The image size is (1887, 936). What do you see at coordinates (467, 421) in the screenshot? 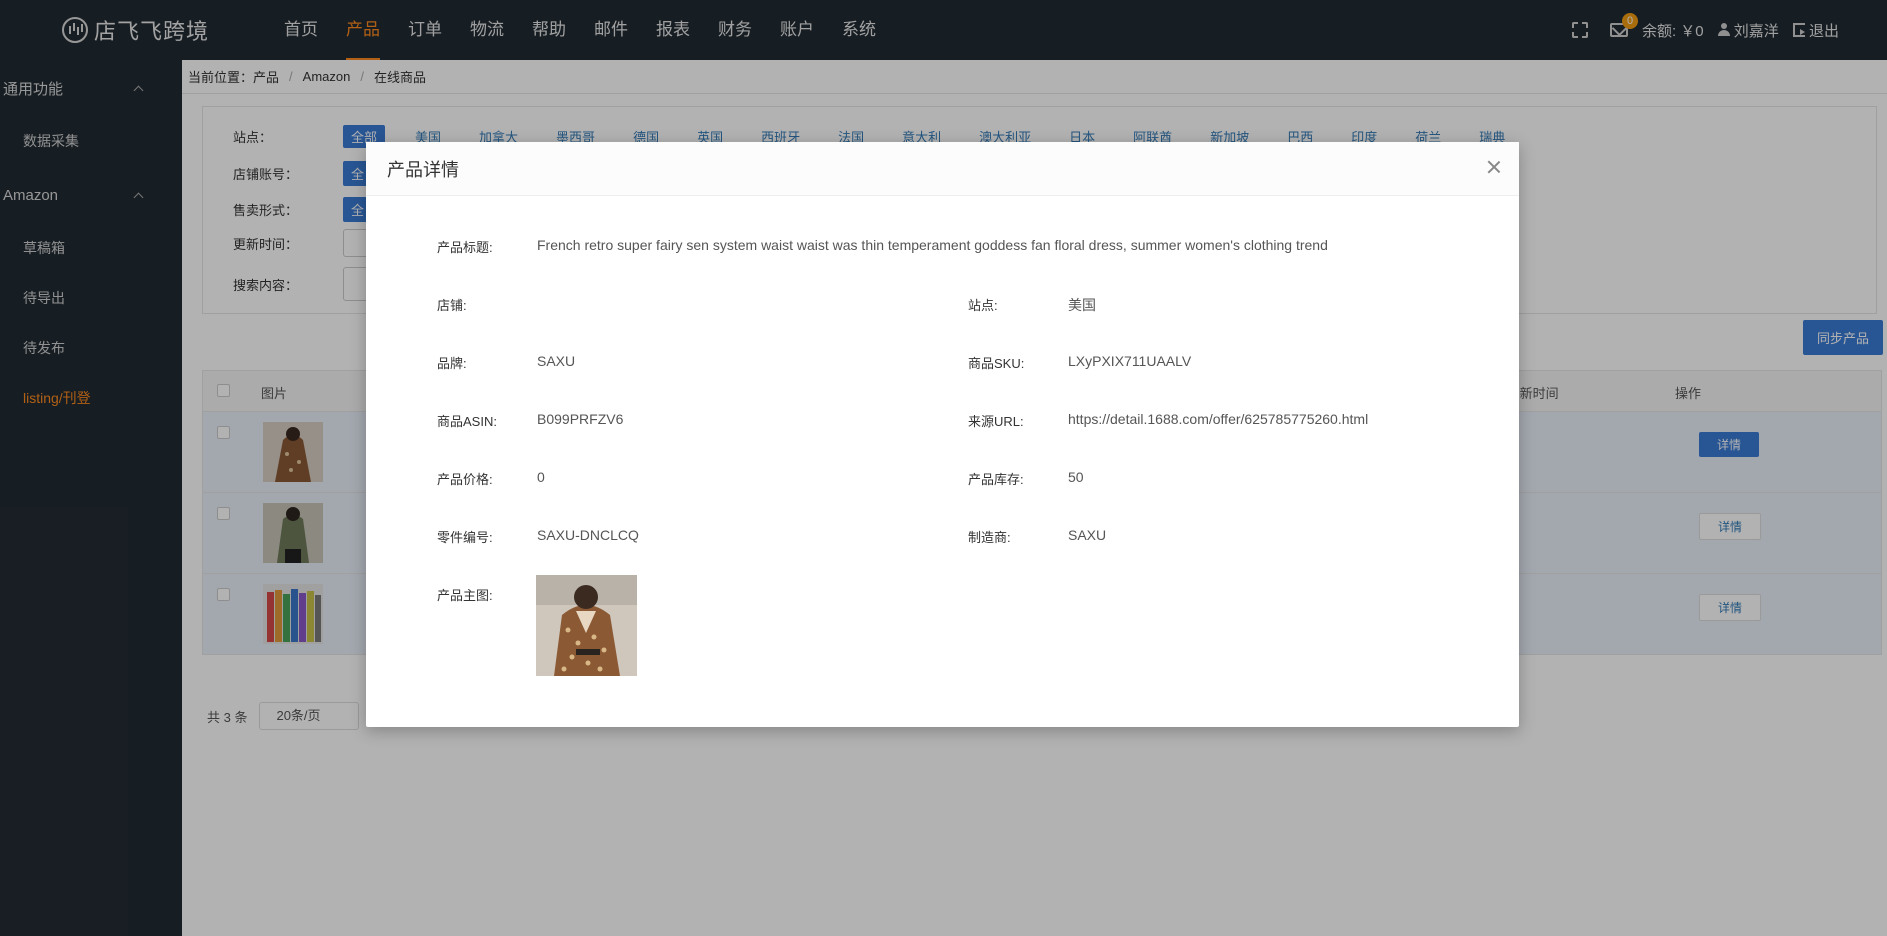
I see `field-label: 商品ASIN:` at bounding box center [467, 421].